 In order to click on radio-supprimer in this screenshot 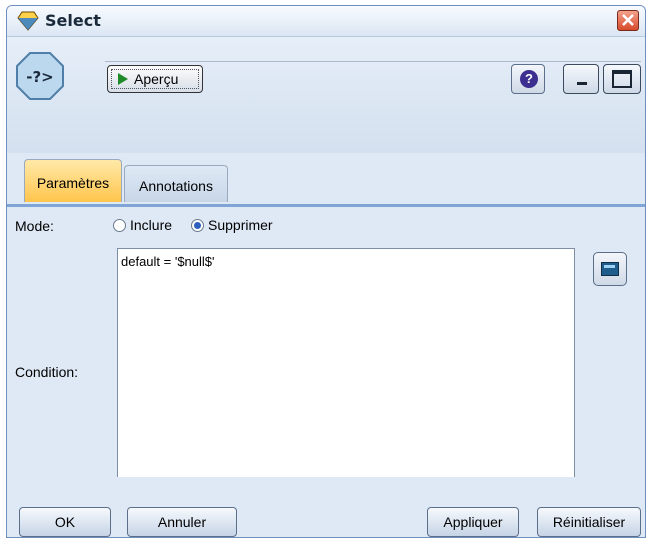, I will do `click(197, 225)`.